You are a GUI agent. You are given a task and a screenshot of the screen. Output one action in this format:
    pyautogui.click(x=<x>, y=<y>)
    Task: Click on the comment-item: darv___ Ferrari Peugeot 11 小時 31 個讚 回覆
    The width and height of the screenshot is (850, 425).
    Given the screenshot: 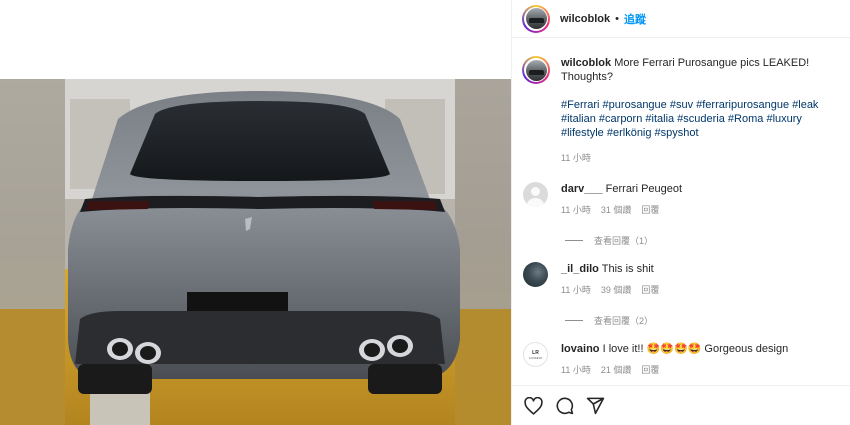 What is the action you would take?
    pyautogui.click(x=682, y=199)
    